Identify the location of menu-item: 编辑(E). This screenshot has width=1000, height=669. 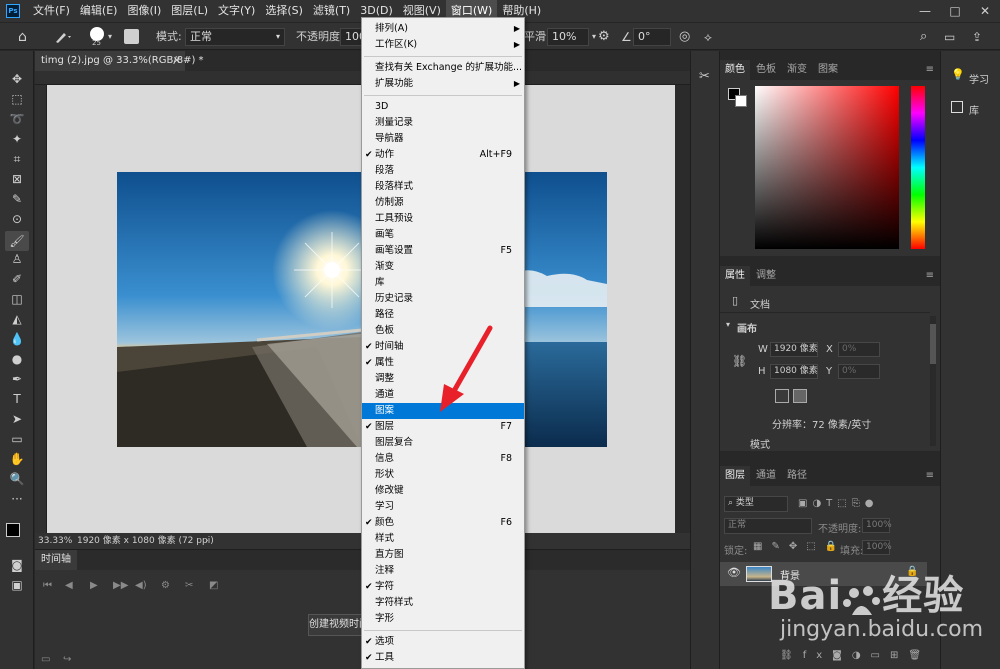
(99, 11).